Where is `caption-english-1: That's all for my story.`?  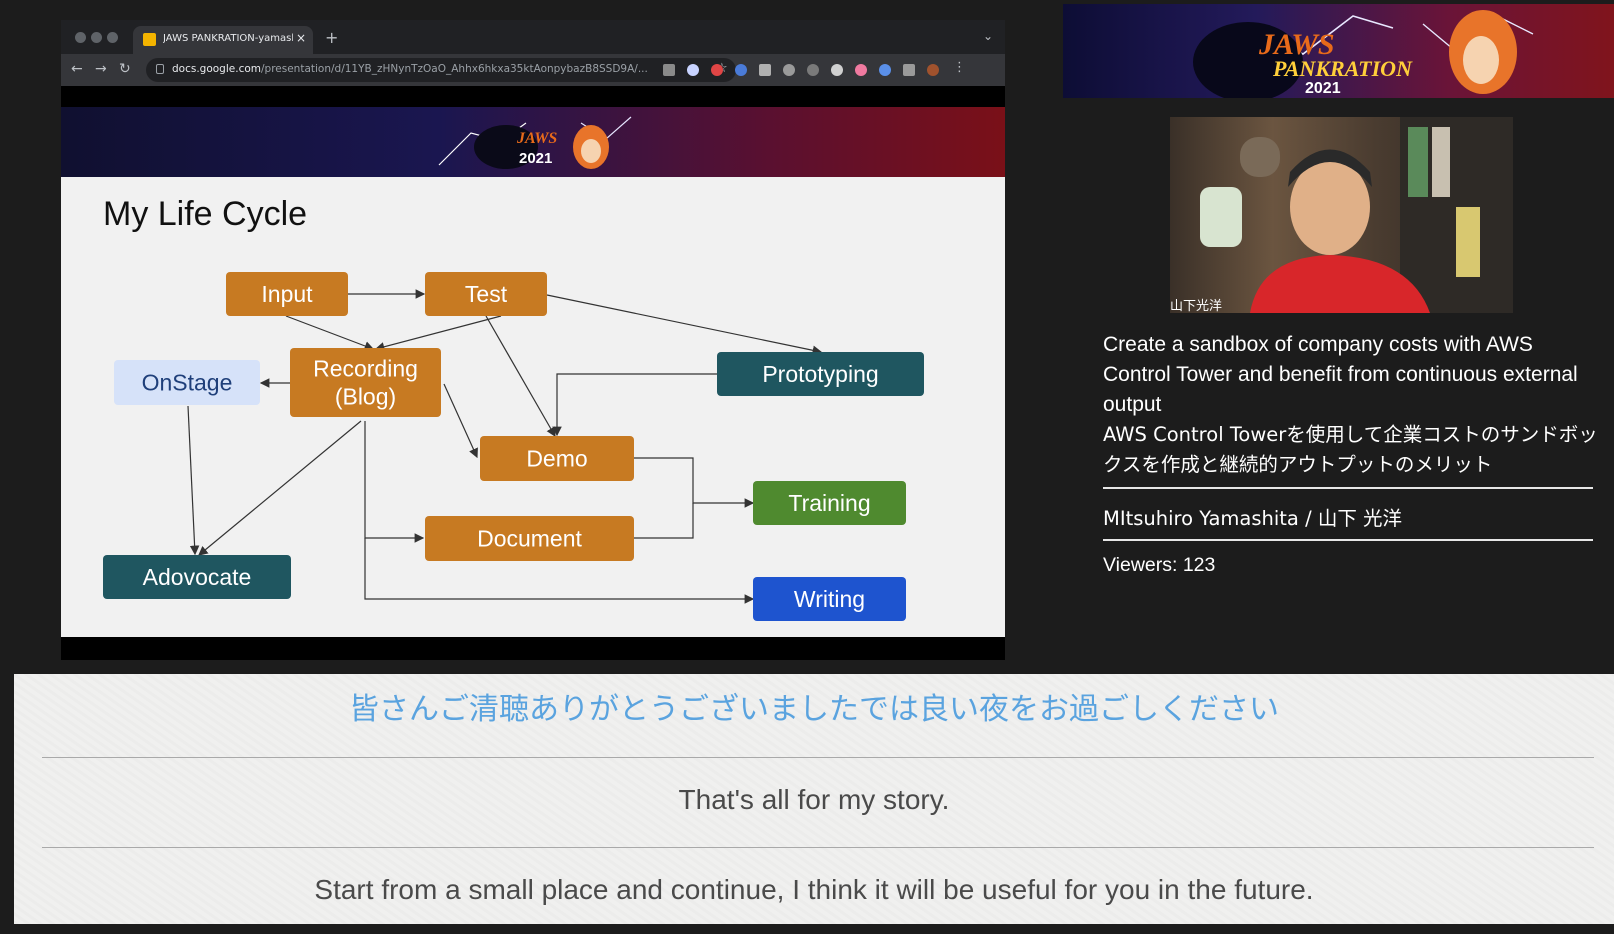 caption-english-1: That's all for my story. is located at coordinates (814, 799).